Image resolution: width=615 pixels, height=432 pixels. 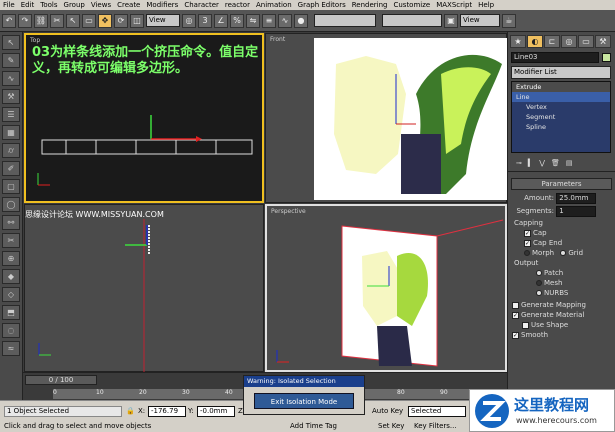 I want to click on menu-item-edit: Edit, so click(x=28, y=5).